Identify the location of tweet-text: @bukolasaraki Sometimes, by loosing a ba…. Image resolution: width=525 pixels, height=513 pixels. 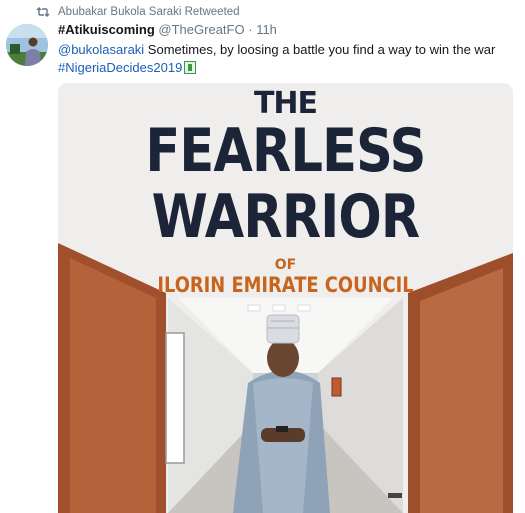
(288, 59).